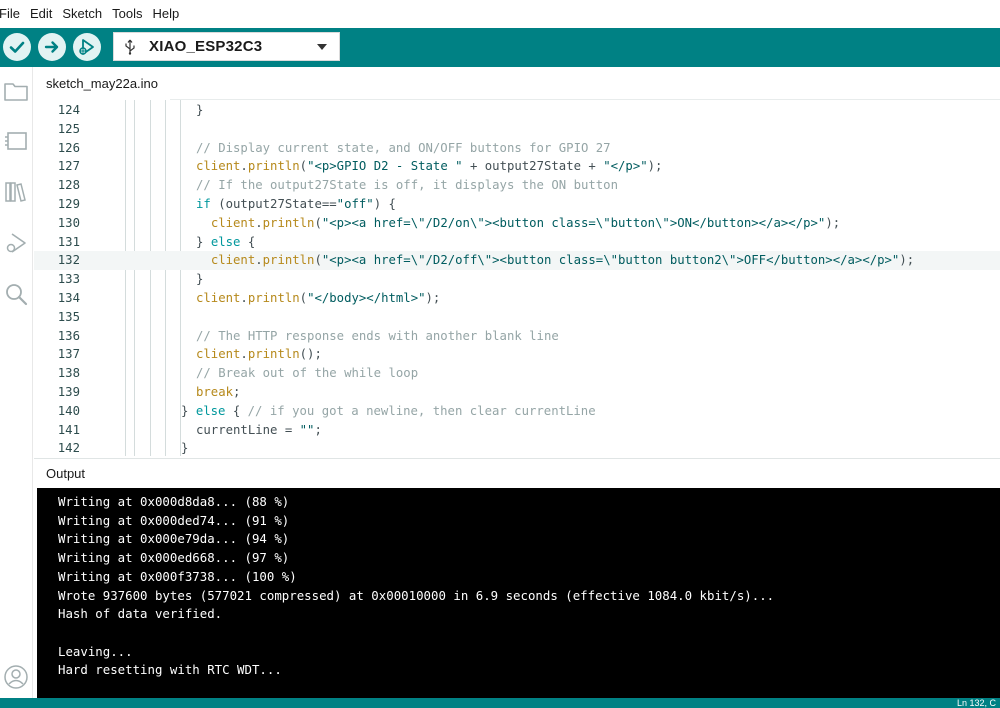 The height and width of the screenshot is (708, 1000). Describe the element at coordinates (517, 430) in the screenshot. I see `code-line: 141 currentLine = "";` at that location.